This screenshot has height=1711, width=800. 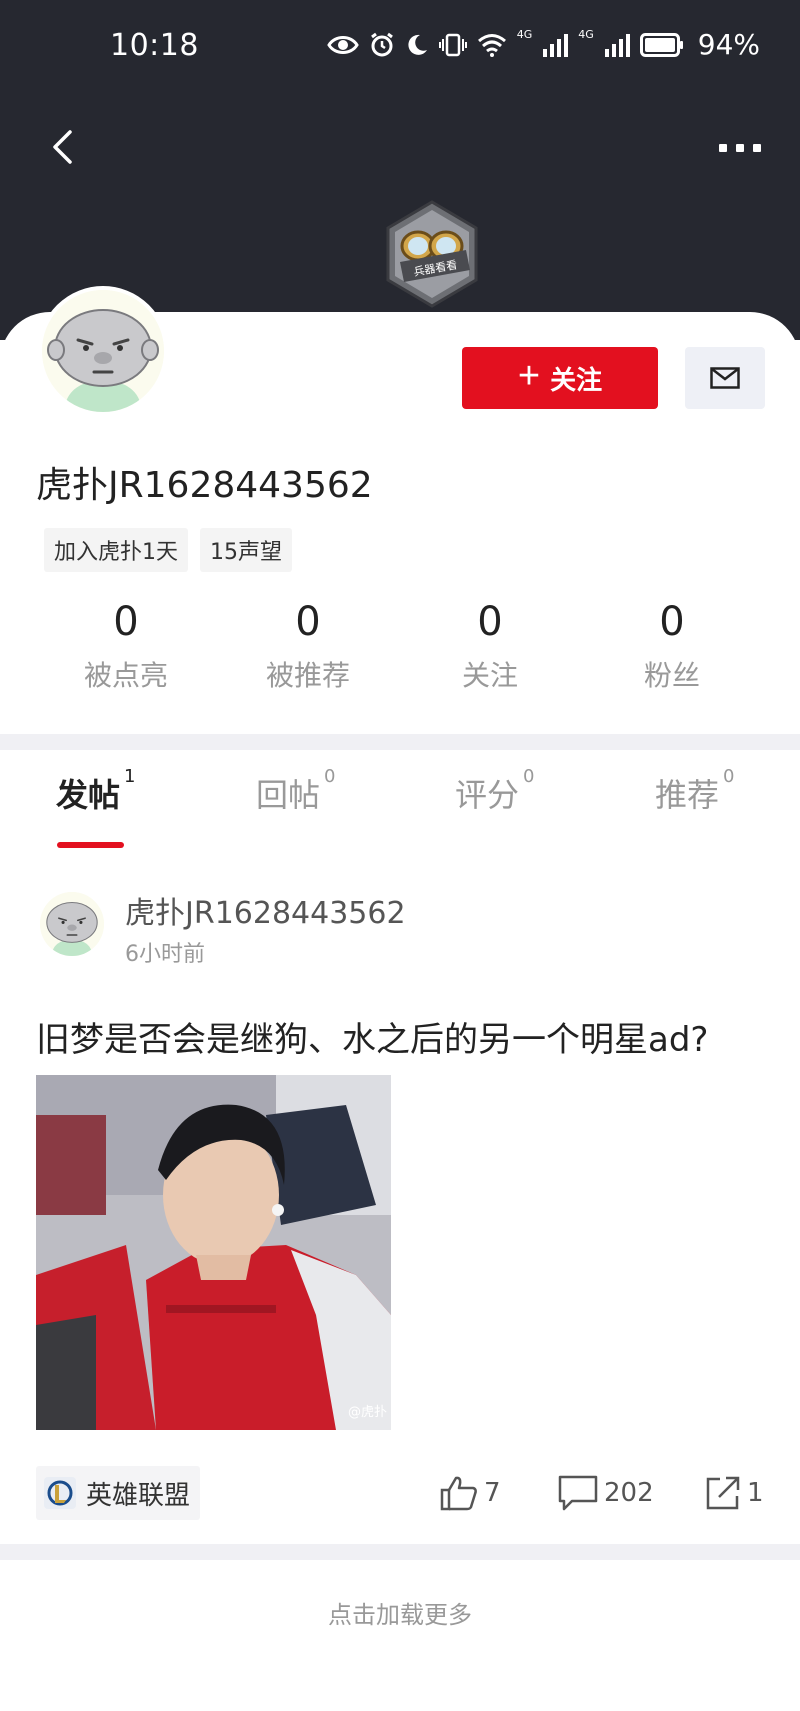 I want to click on stat-recommended: 0 被推荐, so click(x=308, y=645).